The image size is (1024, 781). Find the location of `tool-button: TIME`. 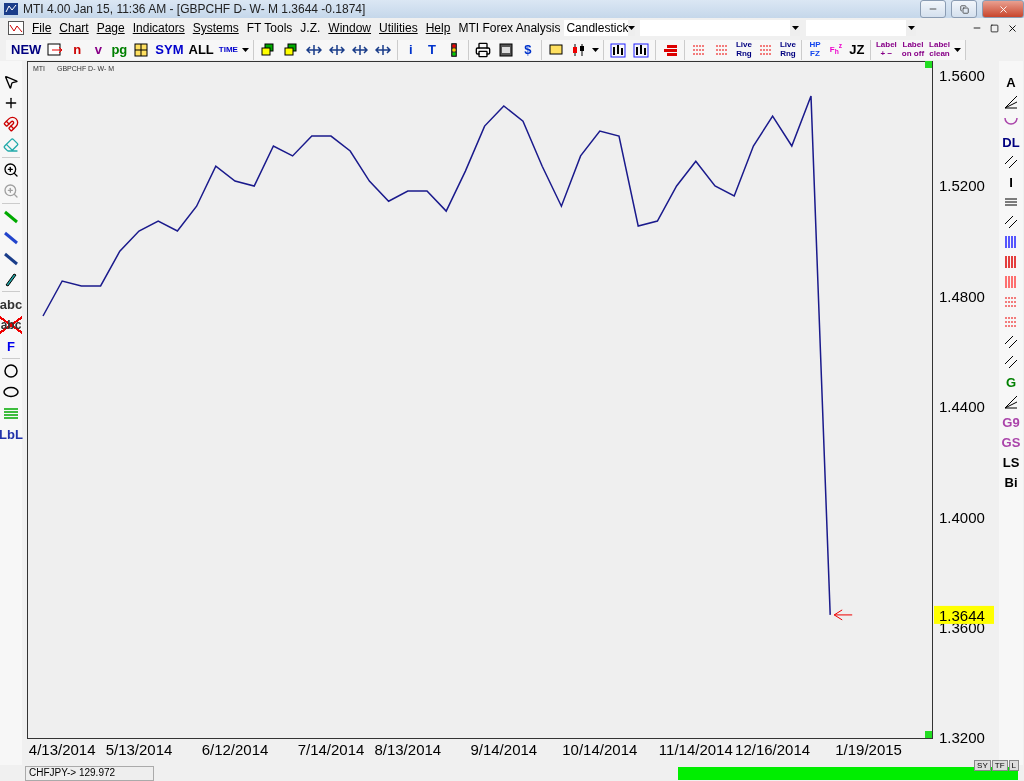

tool-button: TIME is located at coordinates (228, 49).